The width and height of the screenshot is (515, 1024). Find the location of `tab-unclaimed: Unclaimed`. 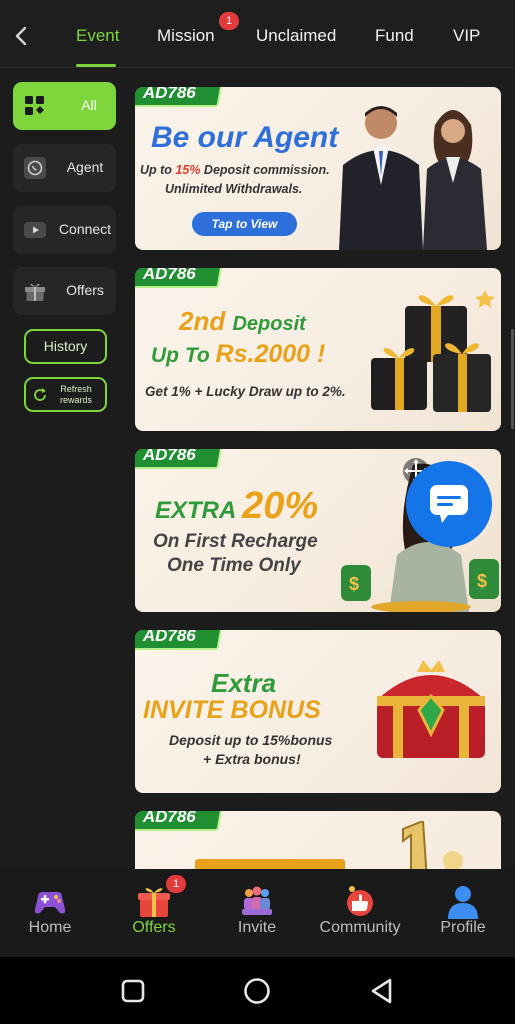

tab-unclaimed: Unclaimed is located at coordinates (296, 36).